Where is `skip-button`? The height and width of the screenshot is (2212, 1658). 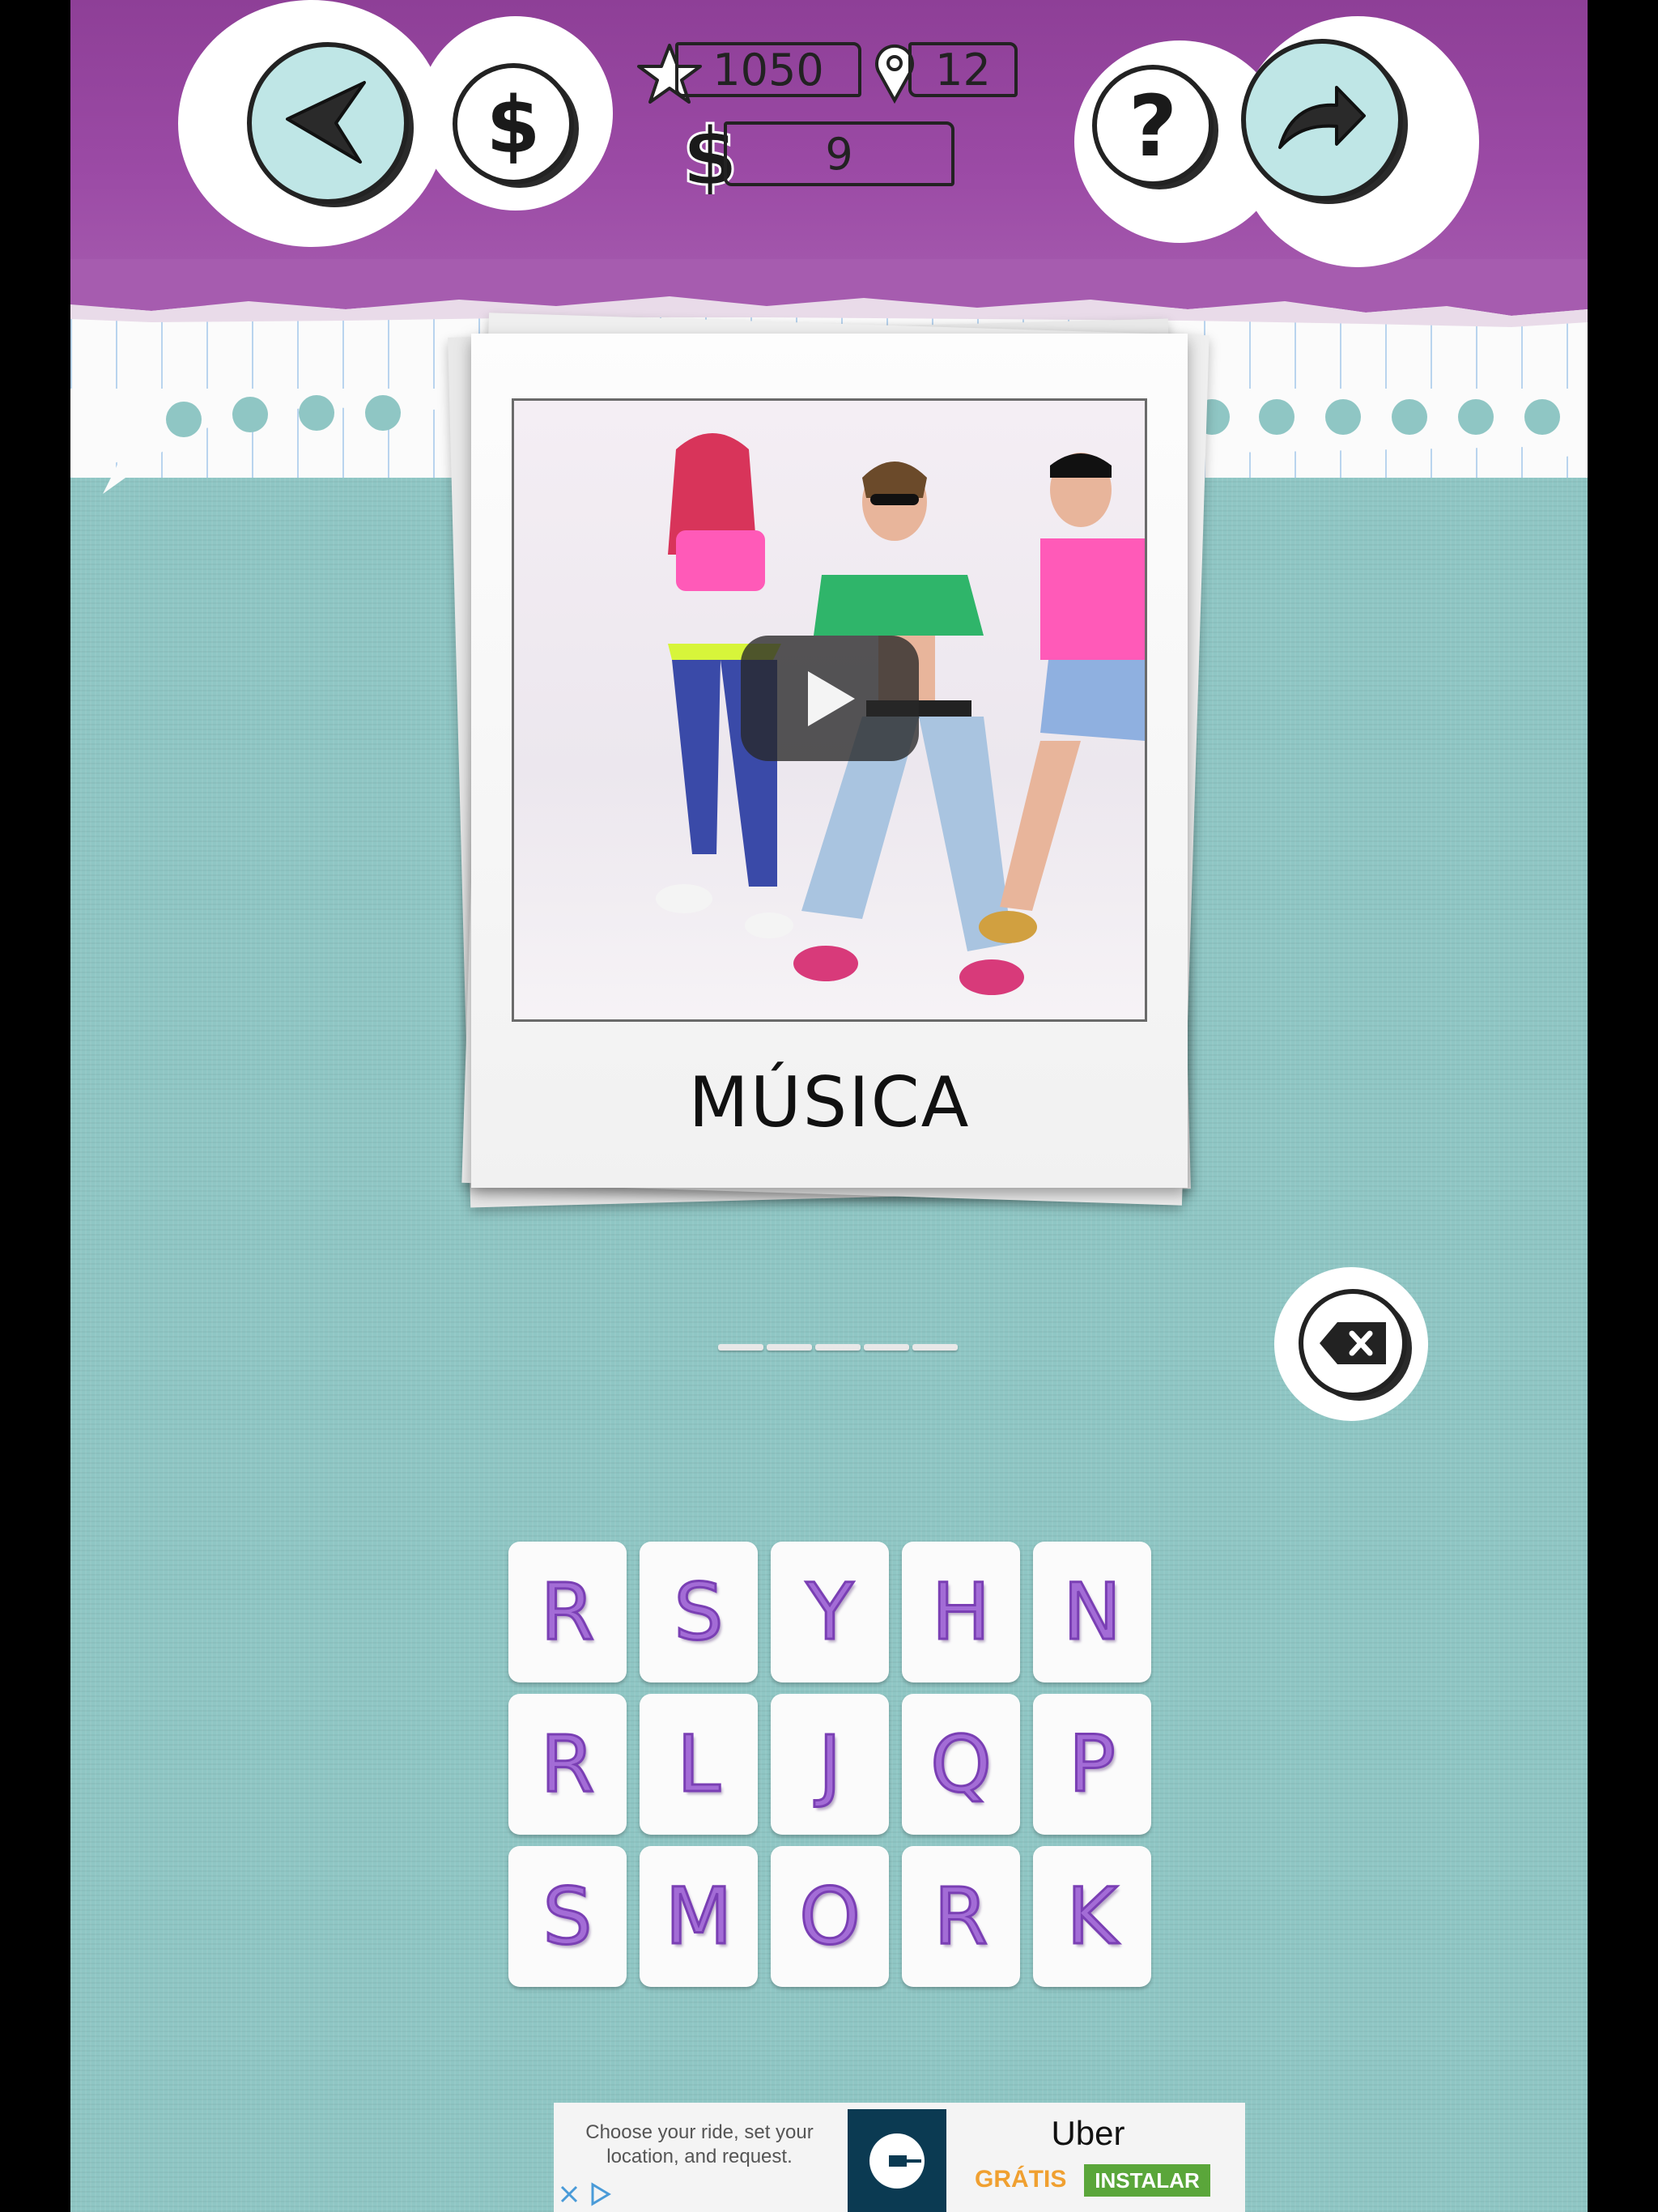
skip-button is located at coordinates (1322, 120).